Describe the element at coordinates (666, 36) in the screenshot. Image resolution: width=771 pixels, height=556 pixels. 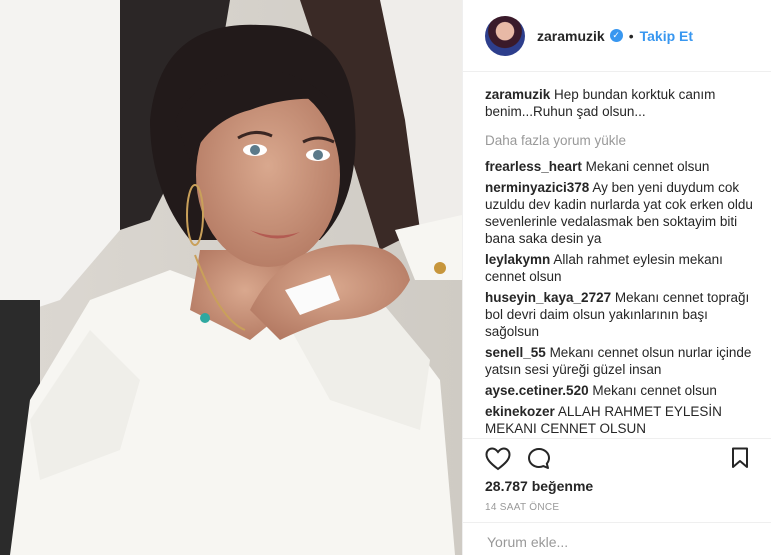
I see `follow-button: Takip Et` at that location.